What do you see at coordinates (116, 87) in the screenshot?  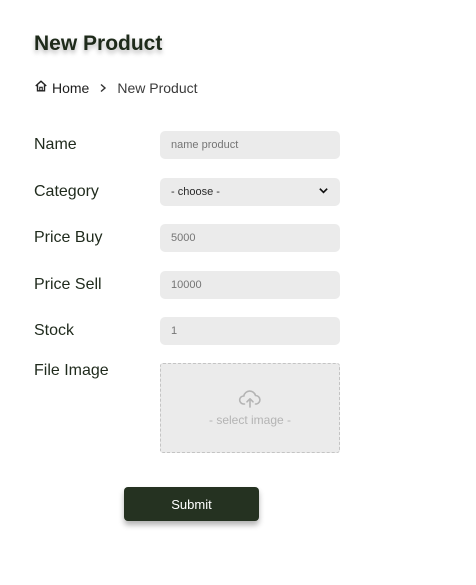 I see `breadcrumb: Home New Product` at bounding box center [116, 87].